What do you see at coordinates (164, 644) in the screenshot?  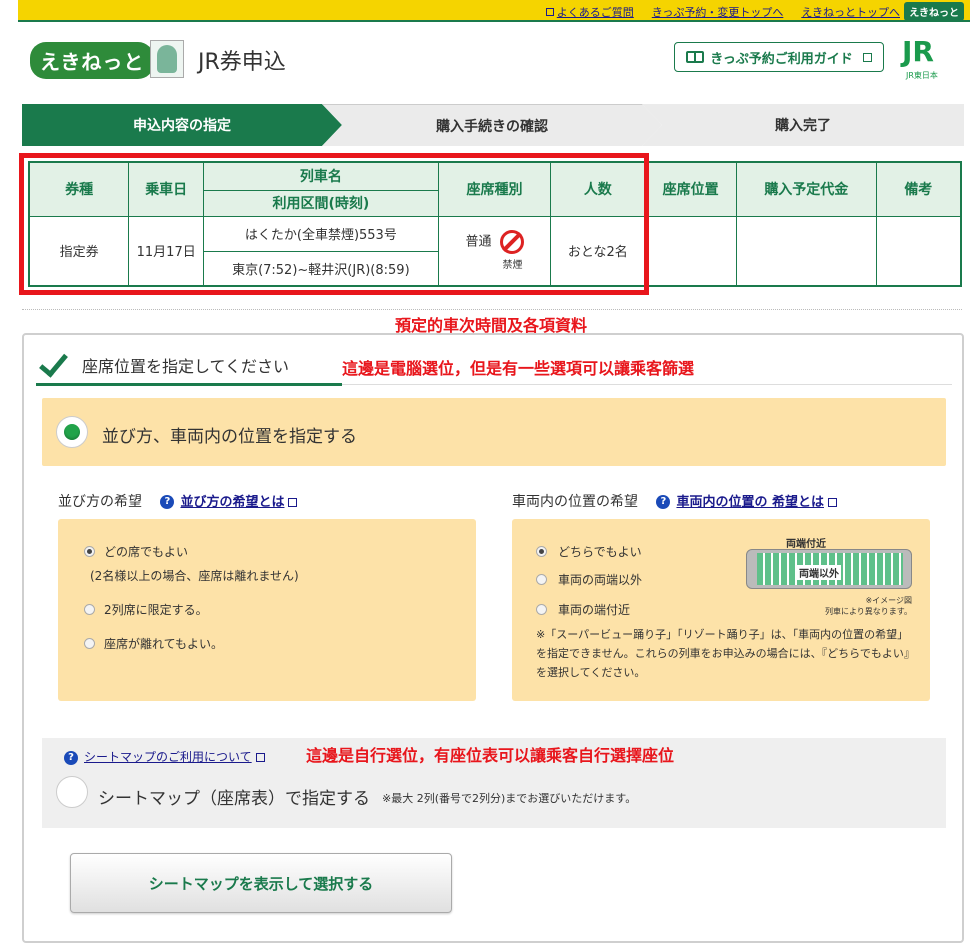 I see `opt-separate-label: 座席が離れてもよい。` at bounding box center [164, 644].